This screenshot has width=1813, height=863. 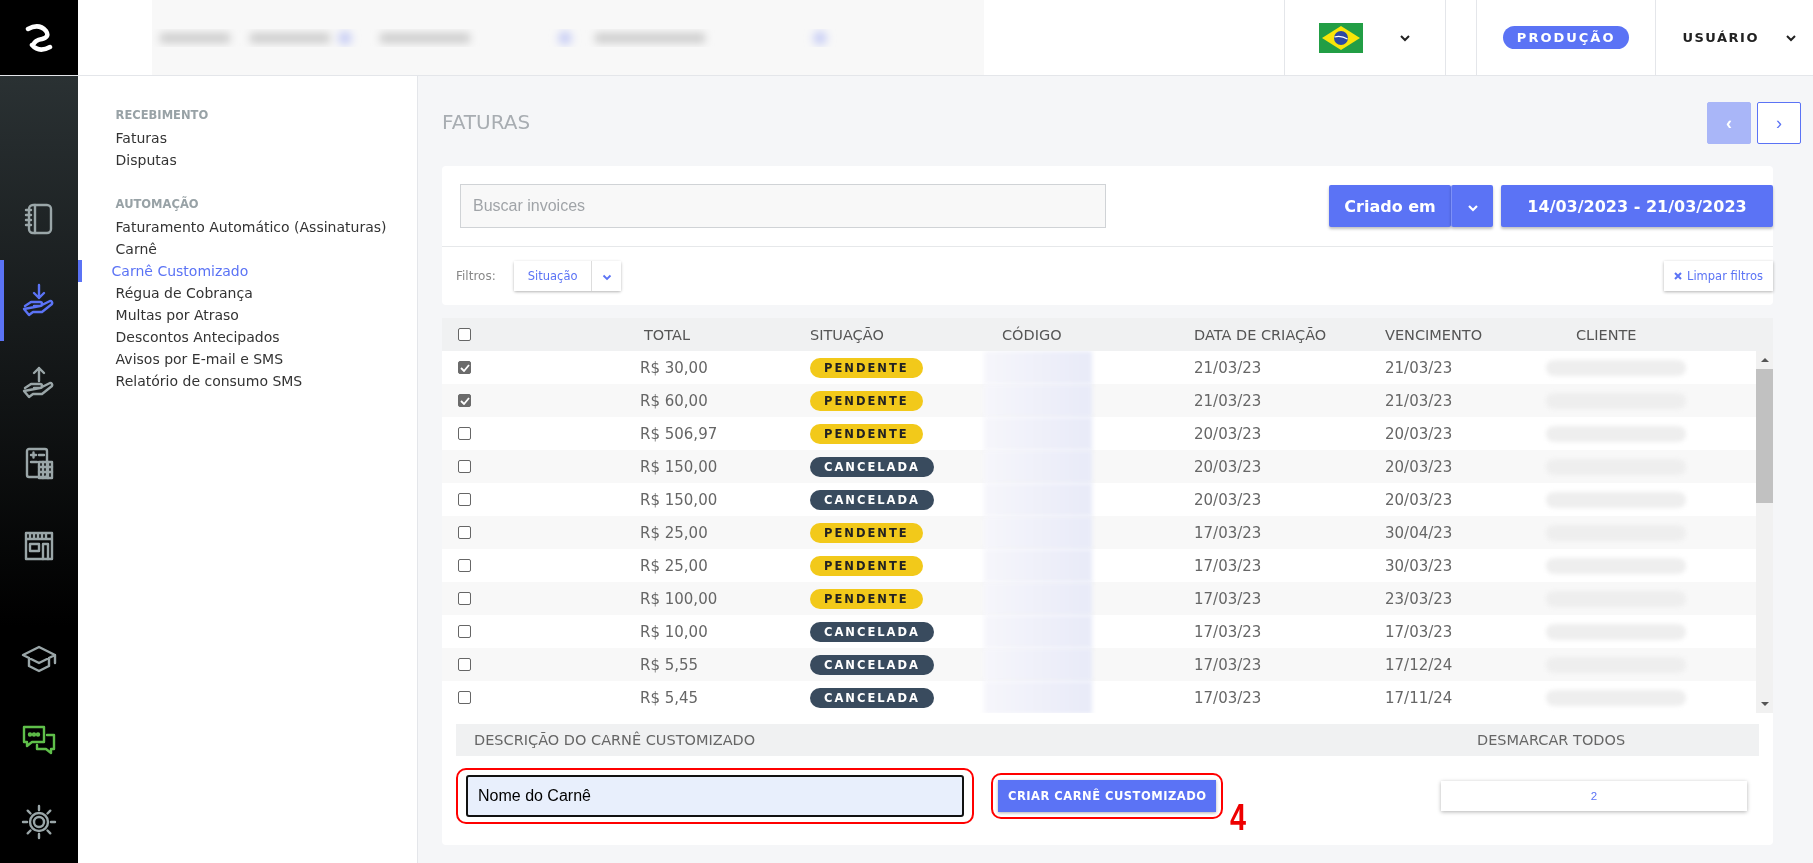 What do you see at coordinates (1720, 37) in the screenshot?
I see `user-menu: USUÁRIO` at bounding box center [1720, 37].